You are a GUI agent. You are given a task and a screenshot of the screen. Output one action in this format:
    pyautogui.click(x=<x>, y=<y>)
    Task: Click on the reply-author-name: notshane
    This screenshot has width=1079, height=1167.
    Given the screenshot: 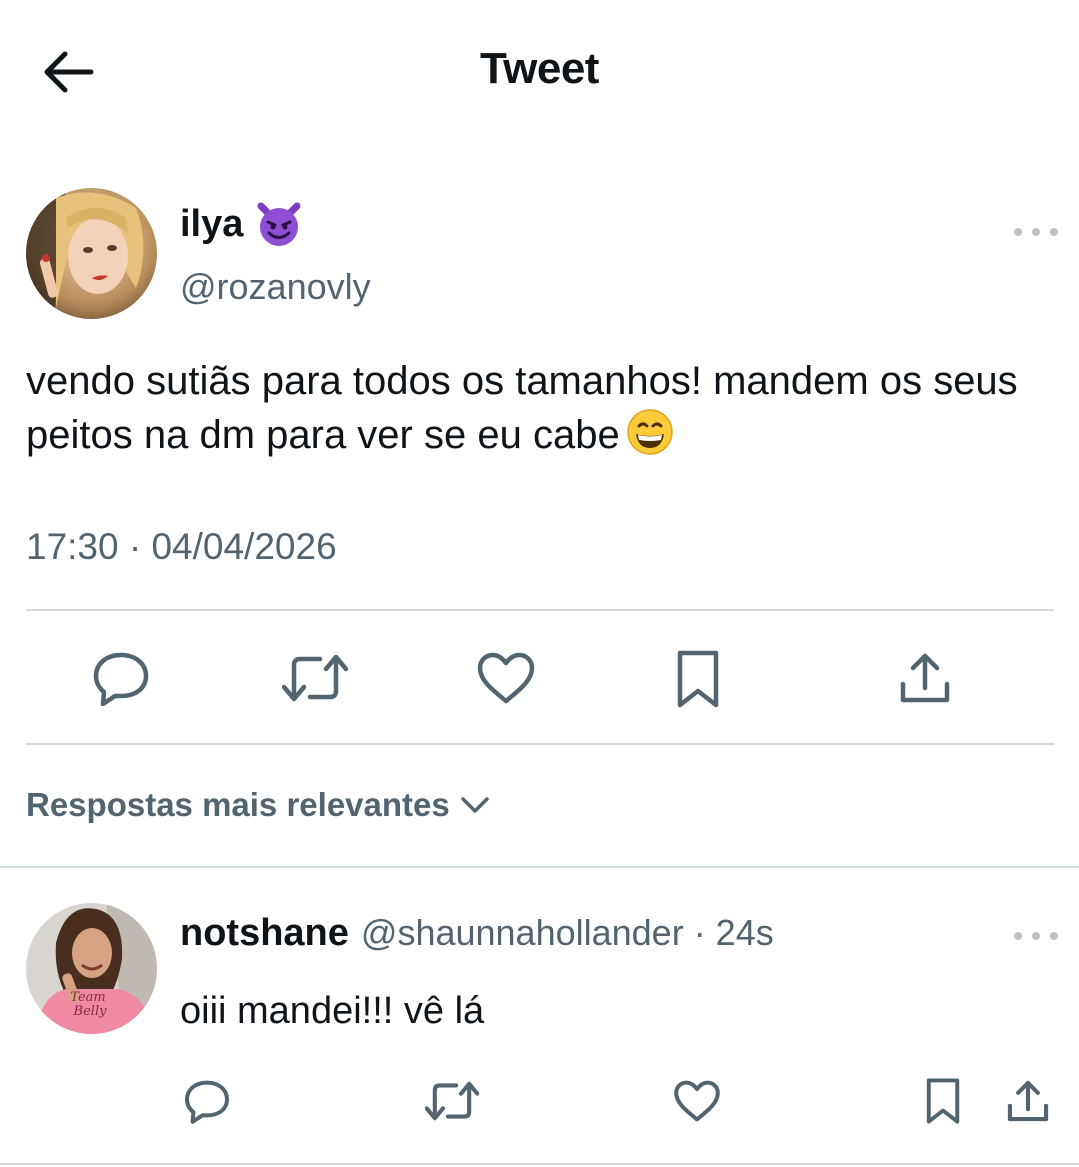 What is the action you would take?
    pyautogui.click(x=264, y=933)
    